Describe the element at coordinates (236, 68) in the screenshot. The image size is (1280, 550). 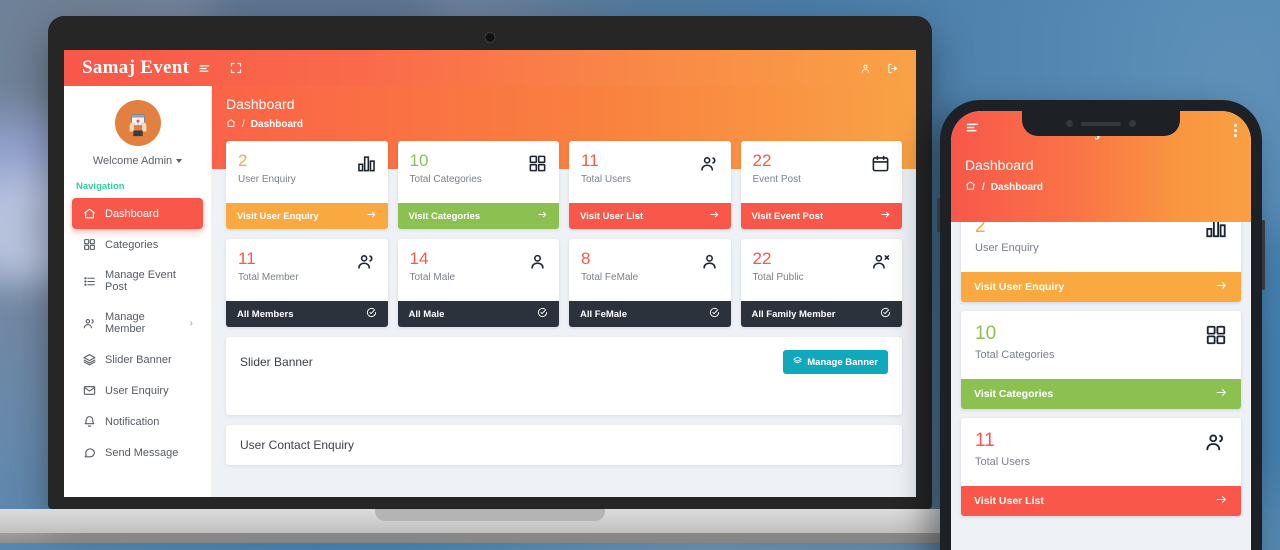
I see `fullscreen-expand-icon` at that location.